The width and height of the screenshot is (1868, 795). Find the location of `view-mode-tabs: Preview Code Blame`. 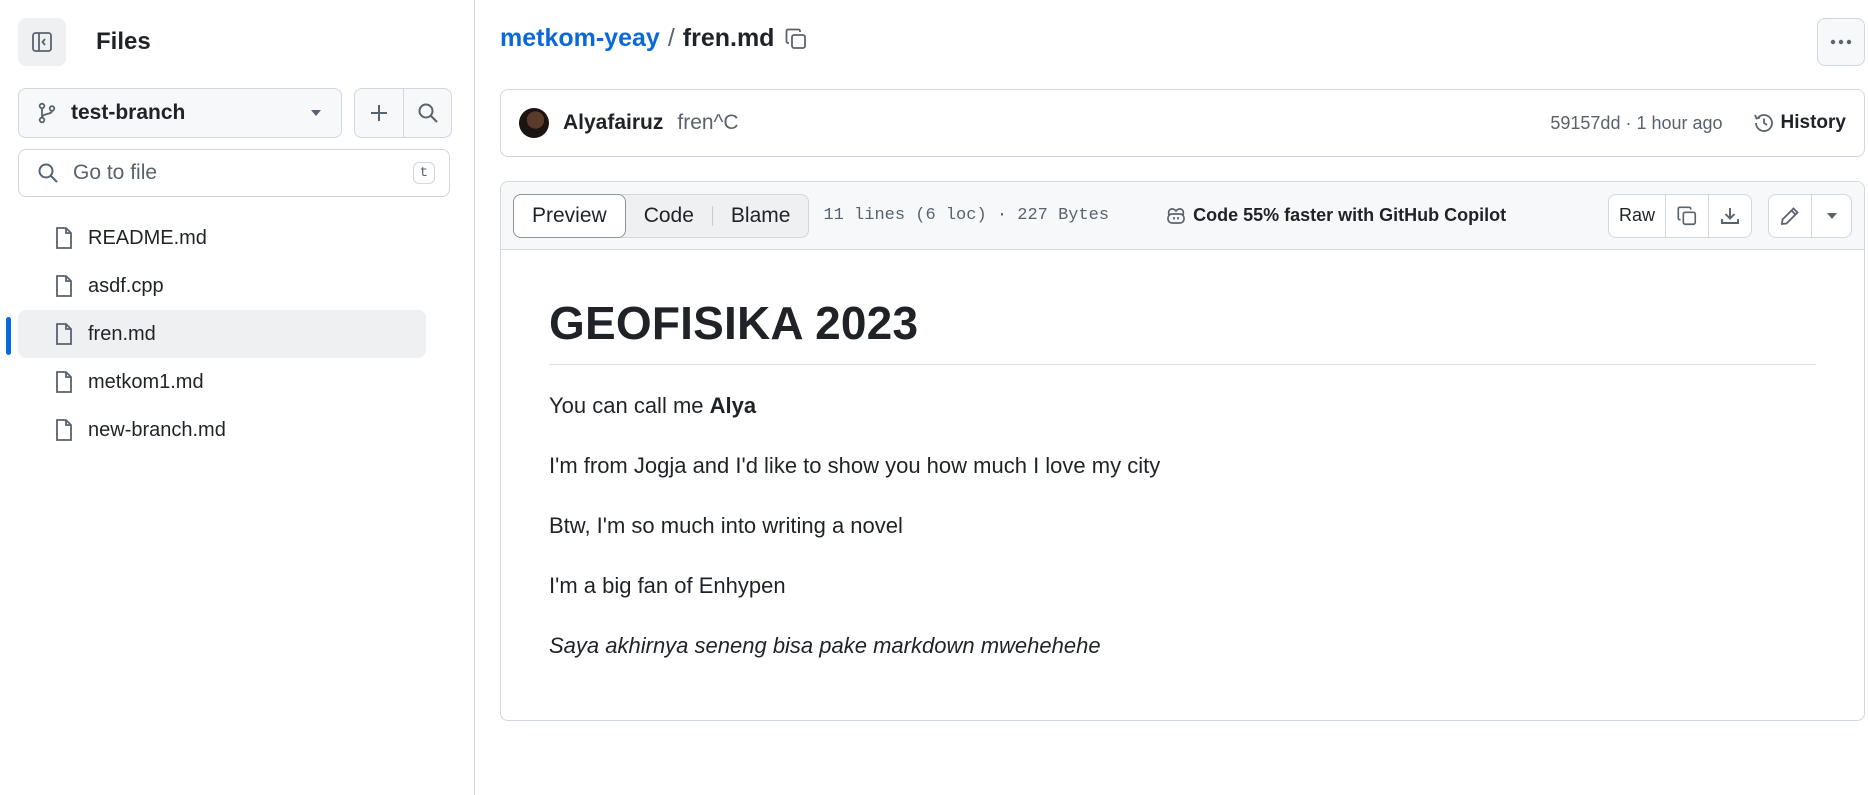

view-mode-tabs: Preview Code Blame is located at coordinates (661, 215).